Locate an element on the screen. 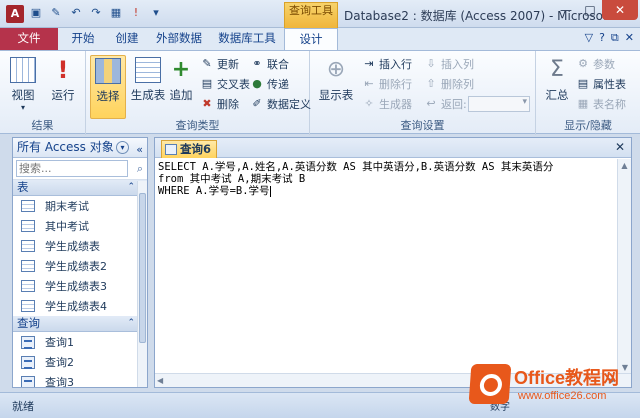 This screenshot has height=418, width=640. insert-column-button: ⇩ 插入列 is located at coordinates (449, 64).